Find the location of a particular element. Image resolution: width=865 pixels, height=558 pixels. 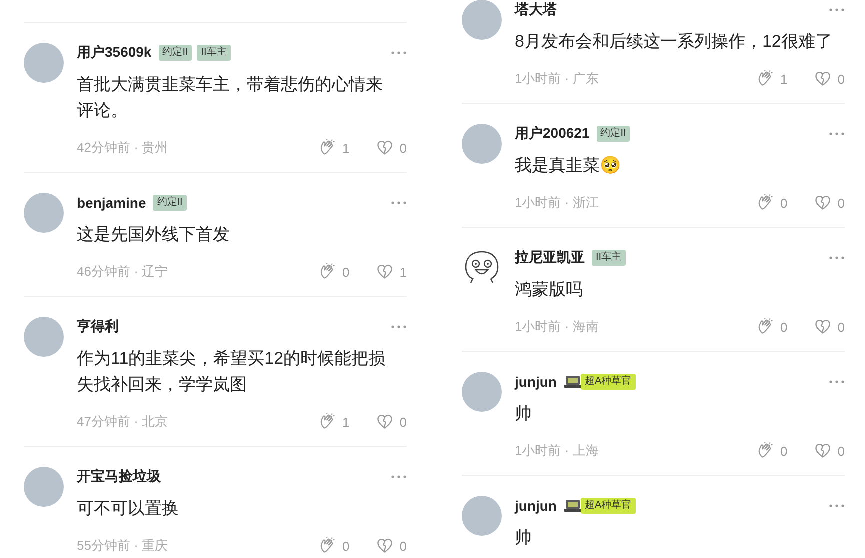

time-location: 42分钟前 · 贵州 is located at coordinates (122, 148).